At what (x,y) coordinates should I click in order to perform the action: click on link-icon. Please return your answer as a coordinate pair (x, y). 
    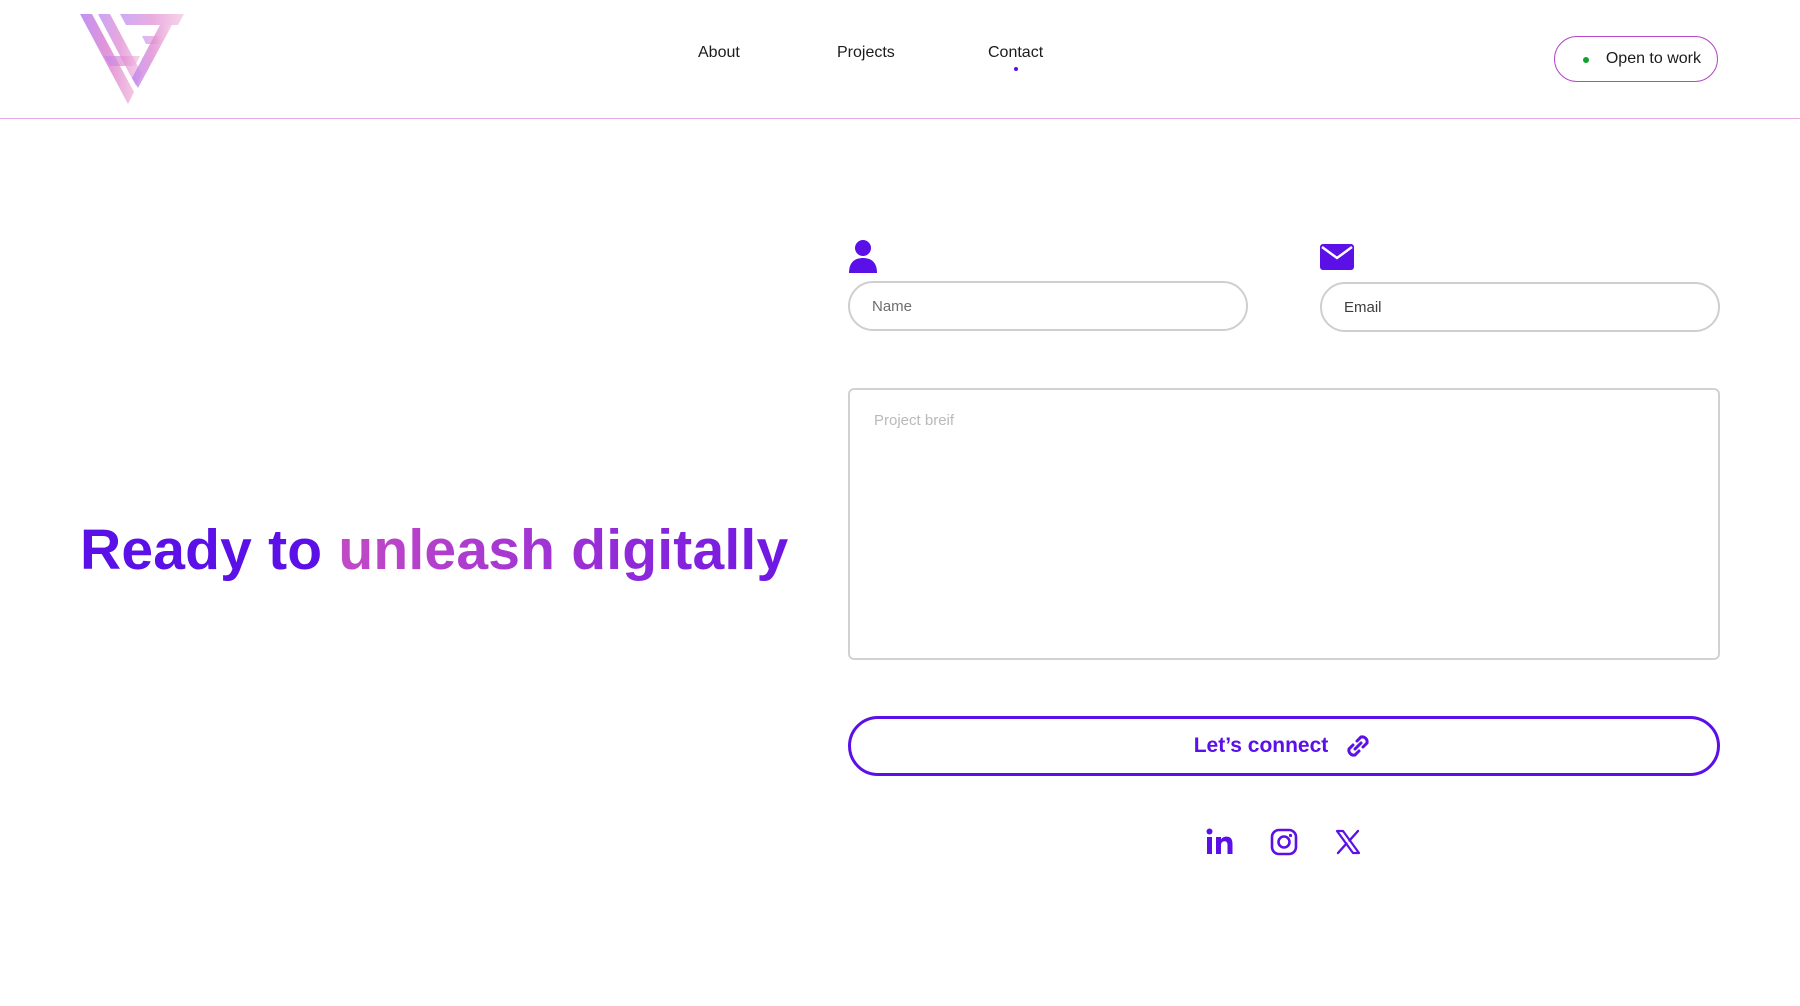
    Looking at the image, I should click on (1358, 746).